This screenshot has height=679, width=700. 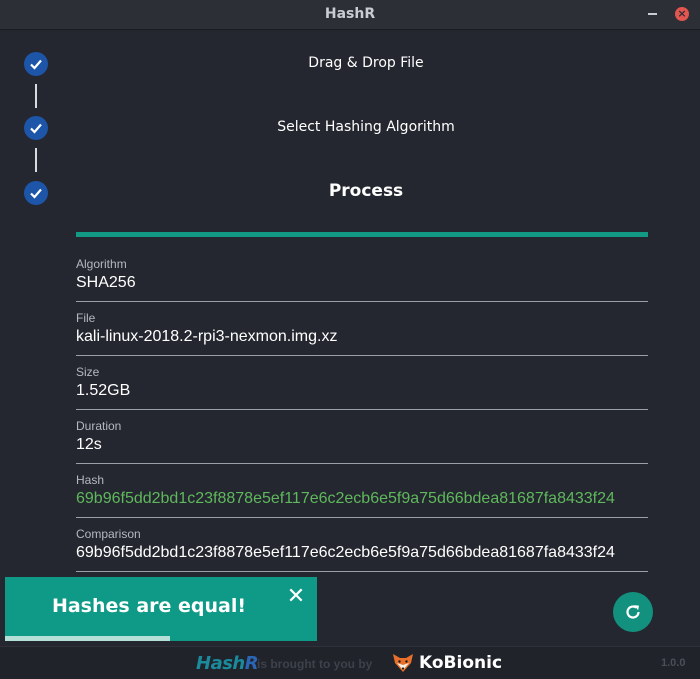 I want to click on size-label: Size, so click(x=88, y=372).